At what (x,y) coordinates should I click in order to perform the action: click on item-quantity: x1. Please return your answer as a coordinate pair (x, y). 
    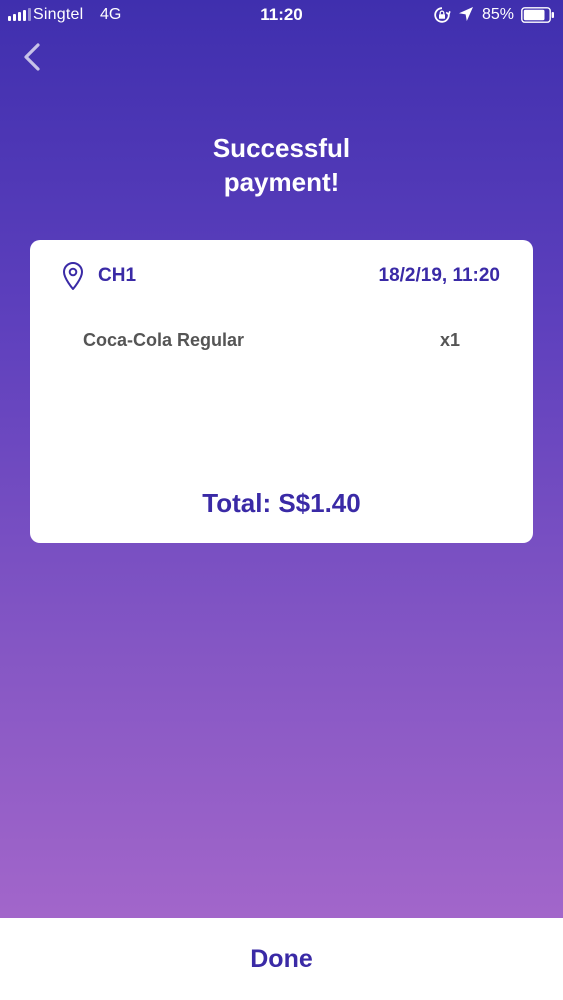
    Looking at the image, I should click on (449, 340).